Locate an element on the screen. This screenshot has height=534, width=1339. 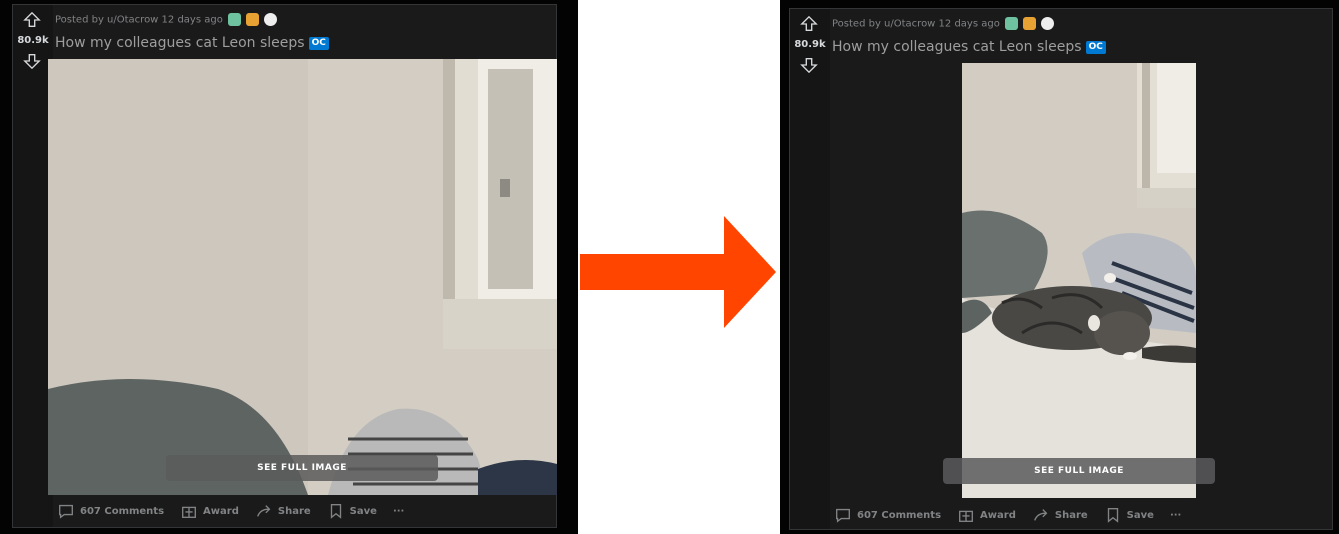
right-arrow-icon is located at coordinates (678, 272).